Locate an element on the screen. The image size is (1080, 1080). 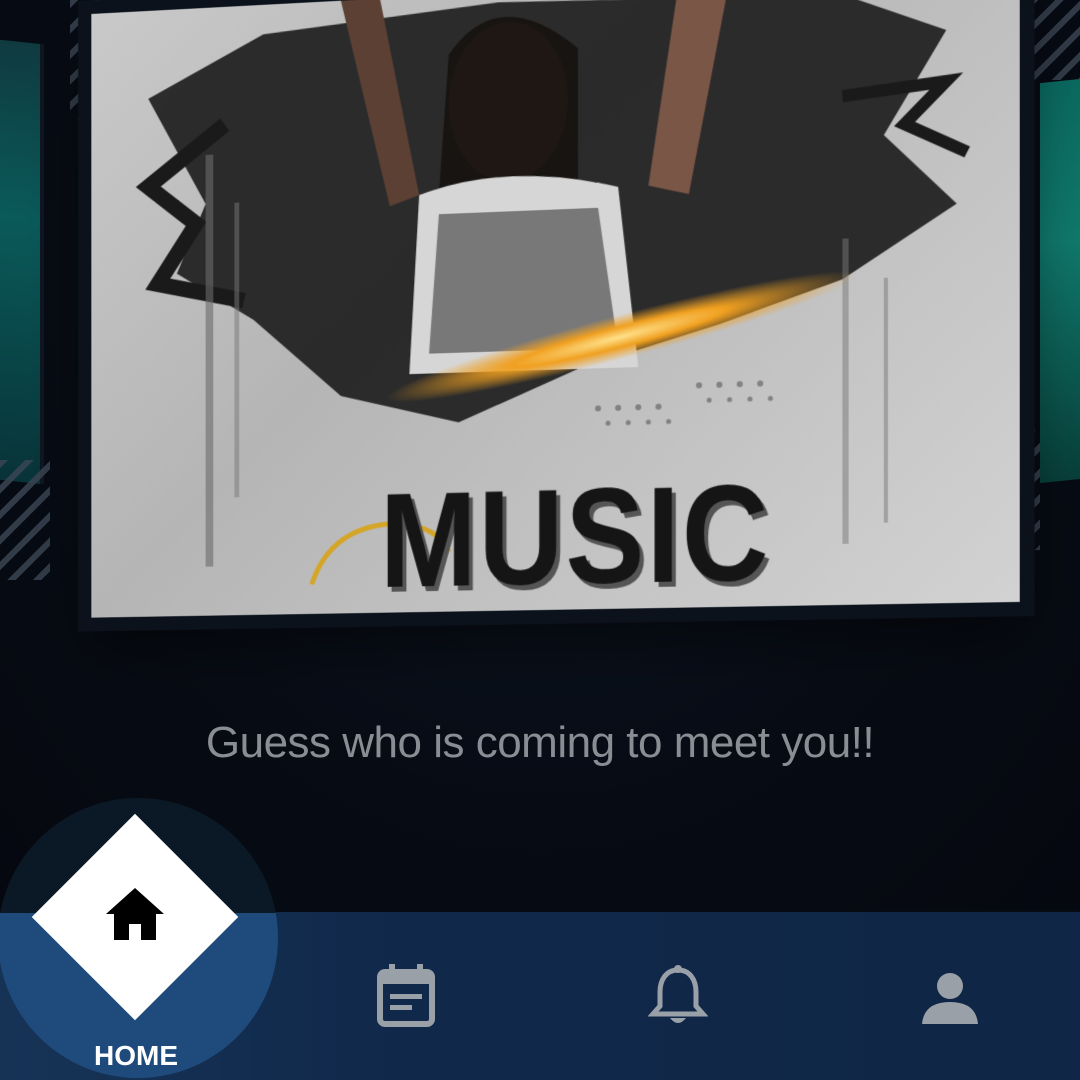
carousel-card-previous is located at coordinates (22, 260).